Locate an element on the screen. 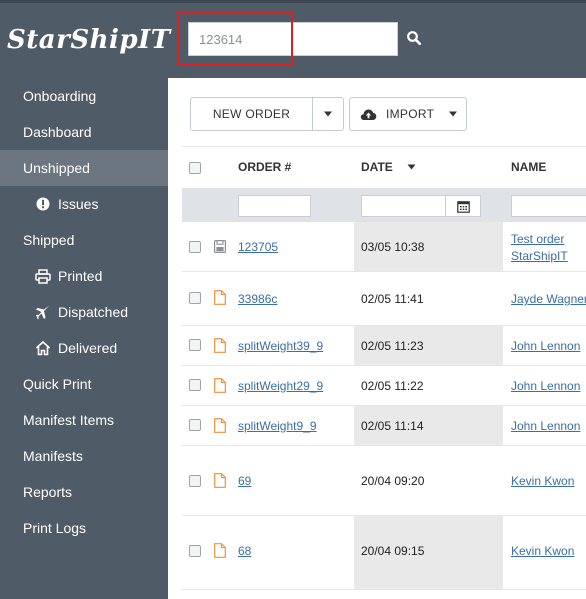 Image resolution: width=586 pixels, height=599 pixels. printer-icon is located at coordinates (43, 276).